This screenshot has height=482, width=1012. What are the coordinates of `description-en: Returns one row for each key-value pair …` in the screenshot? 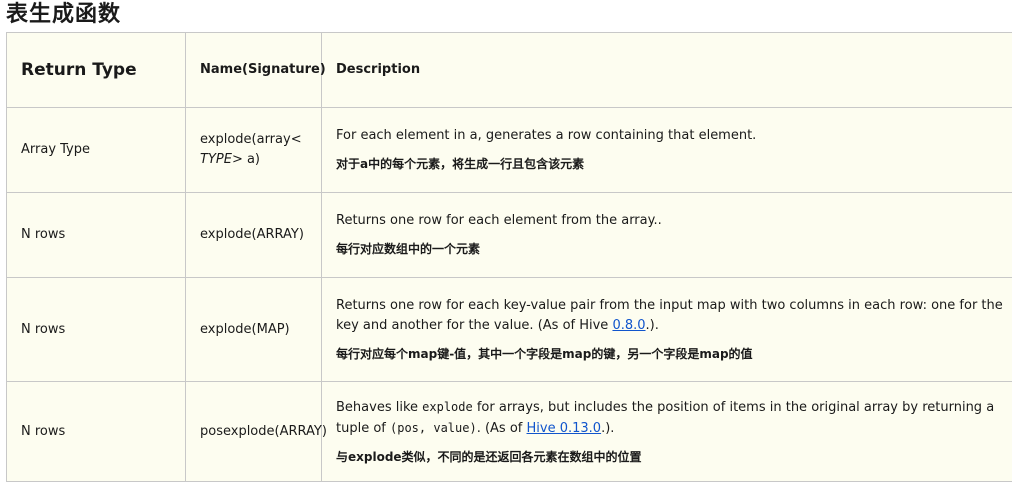 It's located at (674, 316).